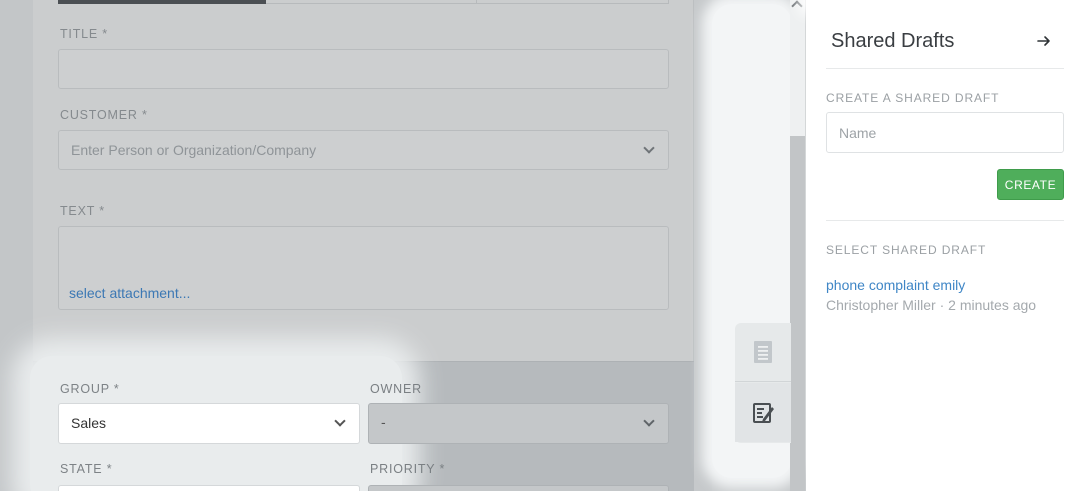 Image resolution: width=1081 pixels, height=491 pixels. What do you see at coordinates (518, 423) in the screenshot?
I see `owner-select: -` at bounding box center [518, 423].